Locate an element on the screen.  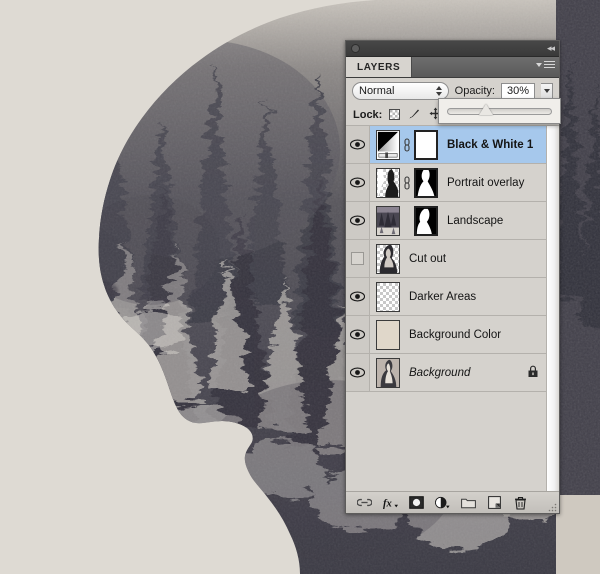
eye-off-icon is located at coordinates (357, 258).